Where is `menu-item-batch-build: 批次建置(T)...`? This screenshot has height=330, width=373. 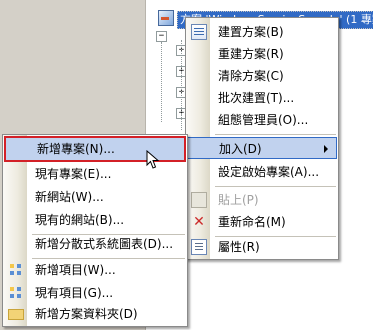 menu-item-batch-build: 批次建置(T)... is located at coordinates (262, 98).